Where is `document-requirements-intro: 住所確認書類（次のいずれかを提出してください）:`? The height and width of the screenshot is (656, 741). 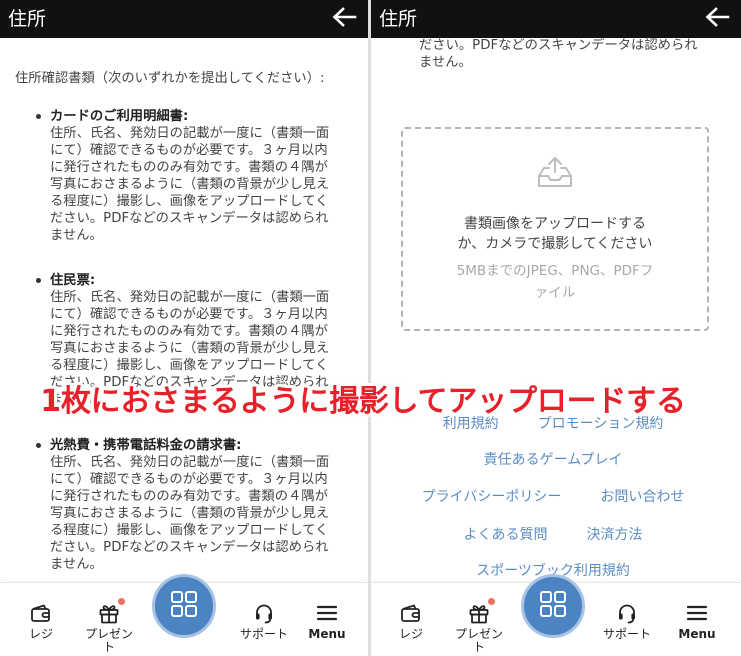
document-requirements-intro: 住所確認書類（次のいずれかを提出してください）: is located at coordinates (170, 78).